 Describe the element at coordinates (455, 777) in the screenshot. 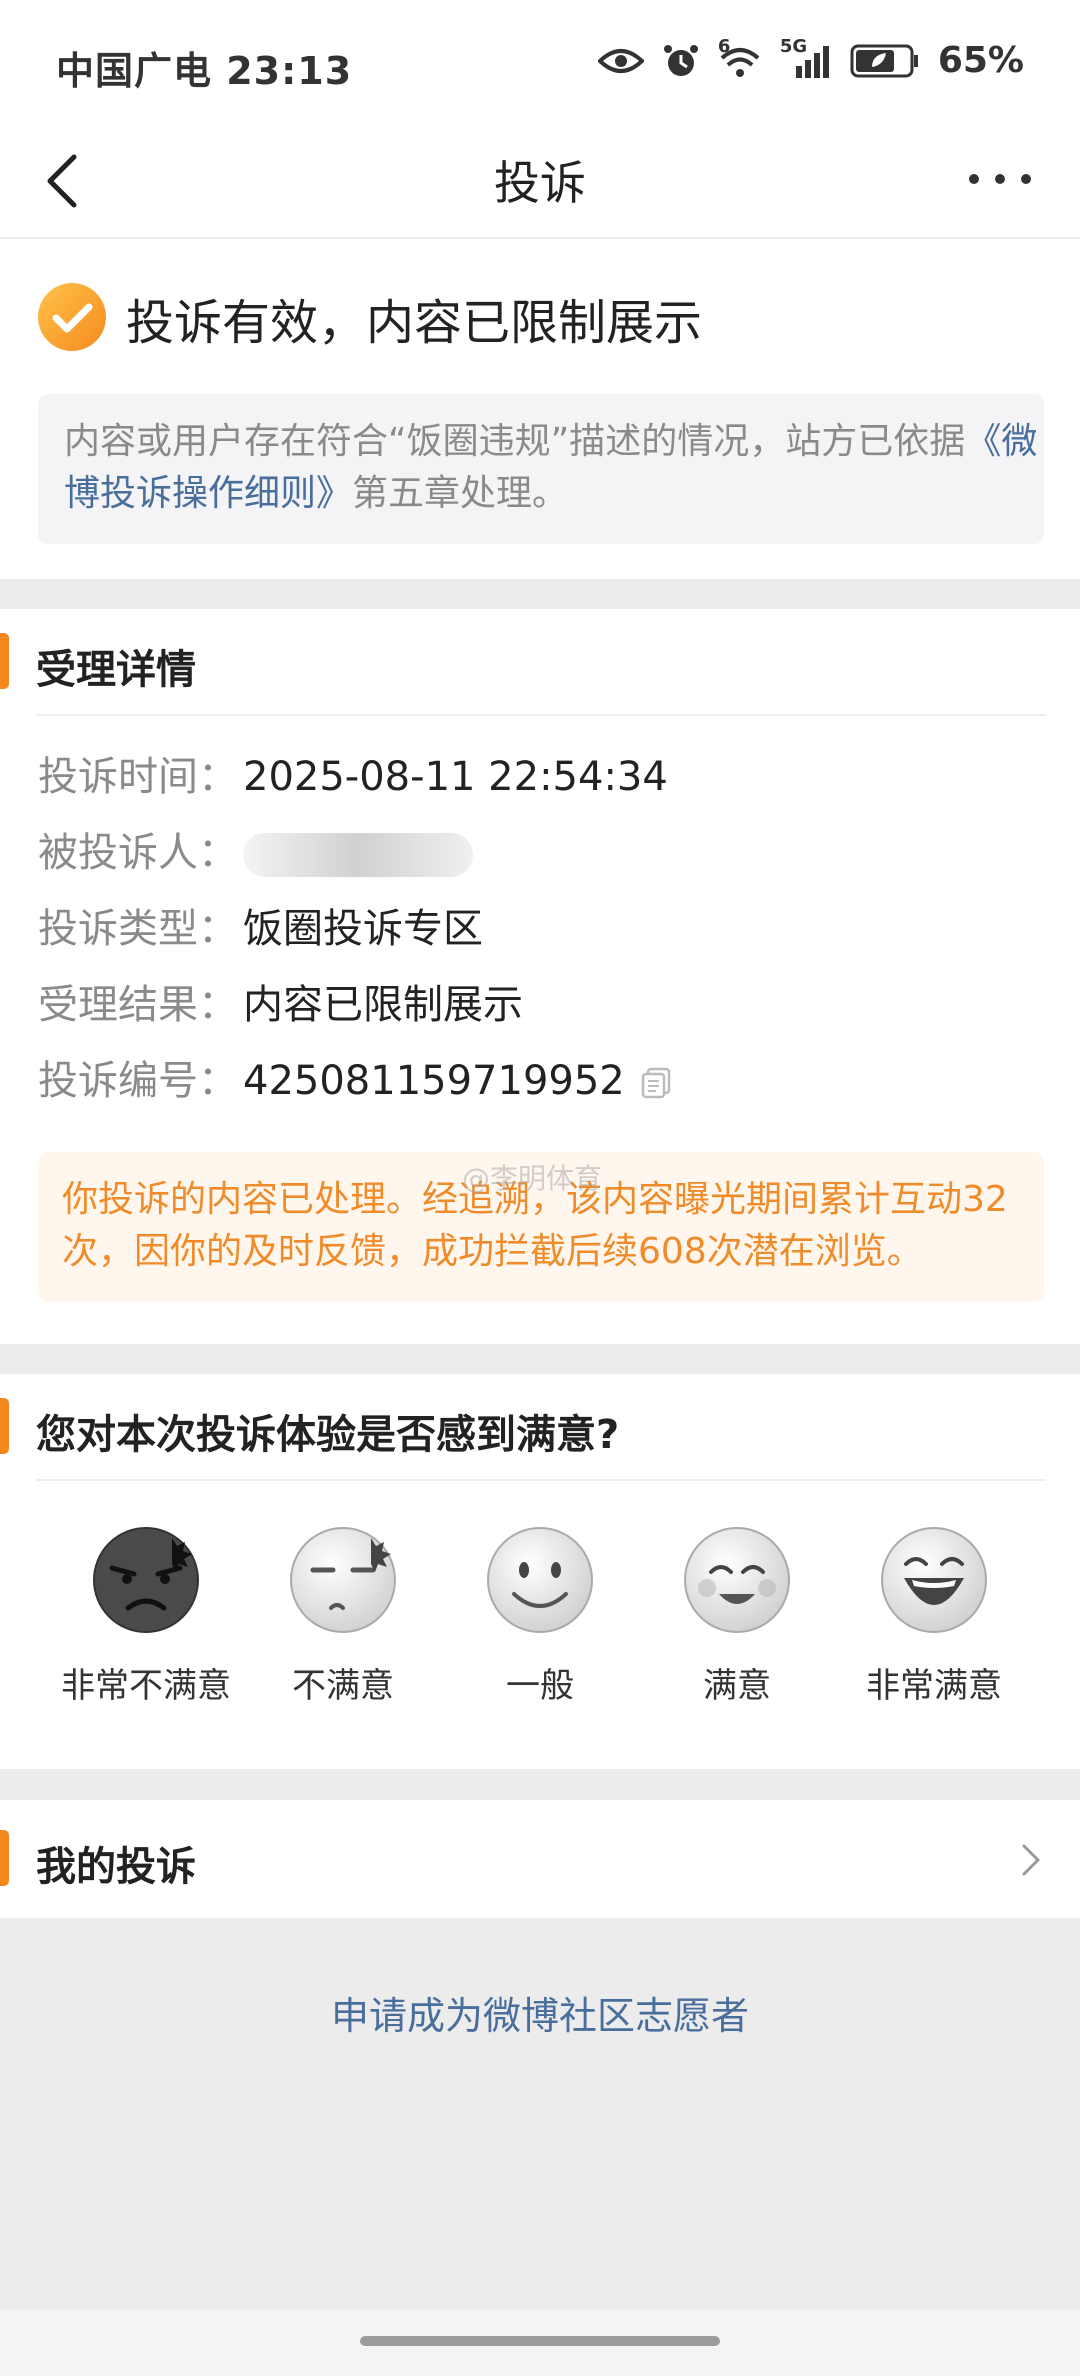

I see `detail-value: 2025-08-11 22:54:34` at that location.